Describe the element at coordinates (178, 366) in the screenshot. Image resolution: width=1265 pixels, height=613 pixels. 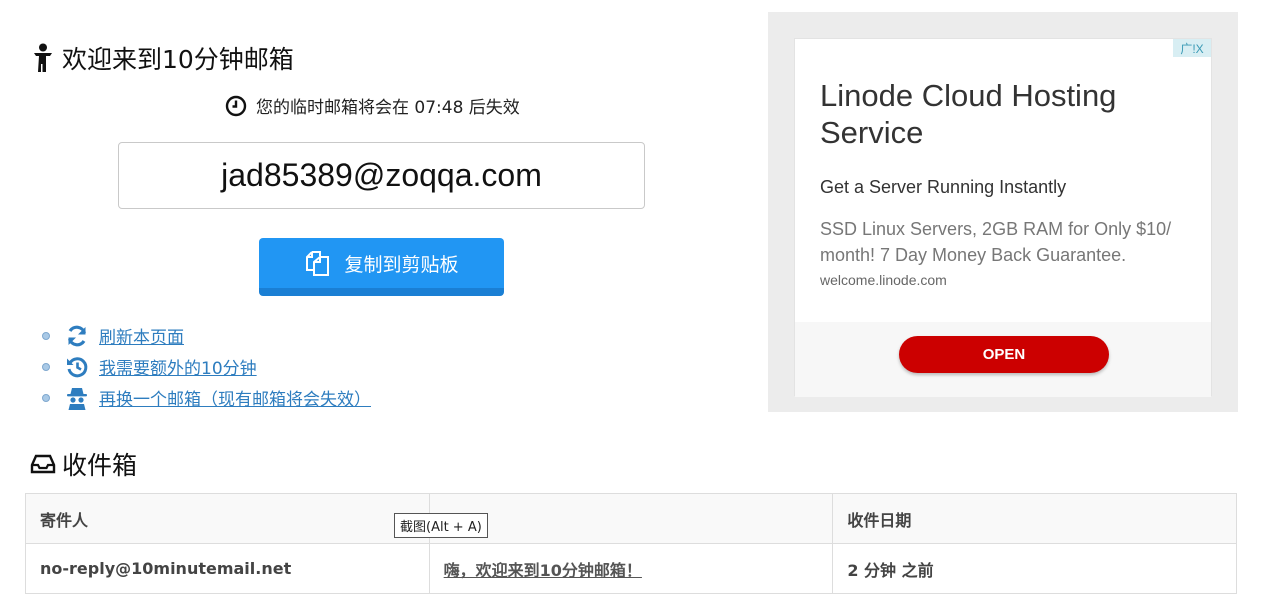
I see `extend-time-link: 我需要额外的10分钟` at that location.